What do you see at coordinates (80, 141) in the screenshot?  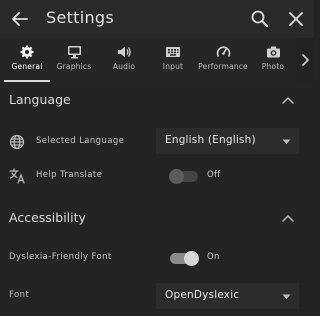 I see `selected-language-label: Selected Language` at bounding box center [80, 141].